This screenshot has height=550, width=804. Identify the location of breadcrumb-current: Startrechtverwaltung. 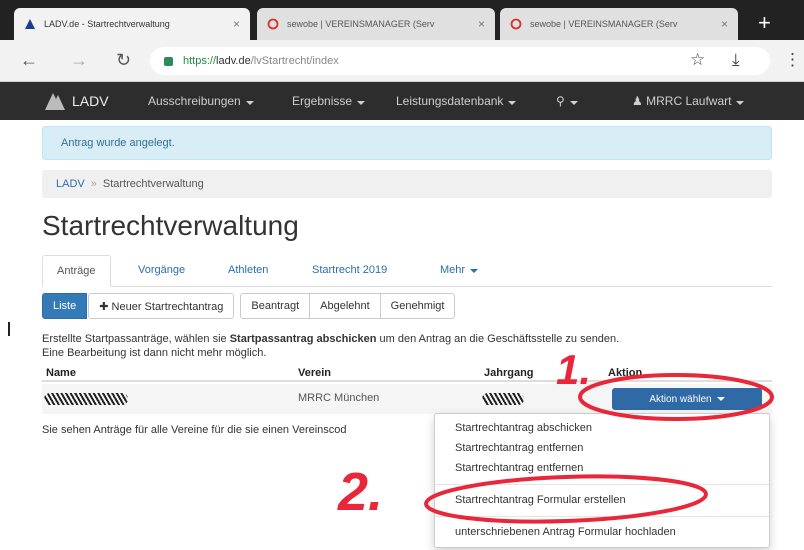
(153, 184).